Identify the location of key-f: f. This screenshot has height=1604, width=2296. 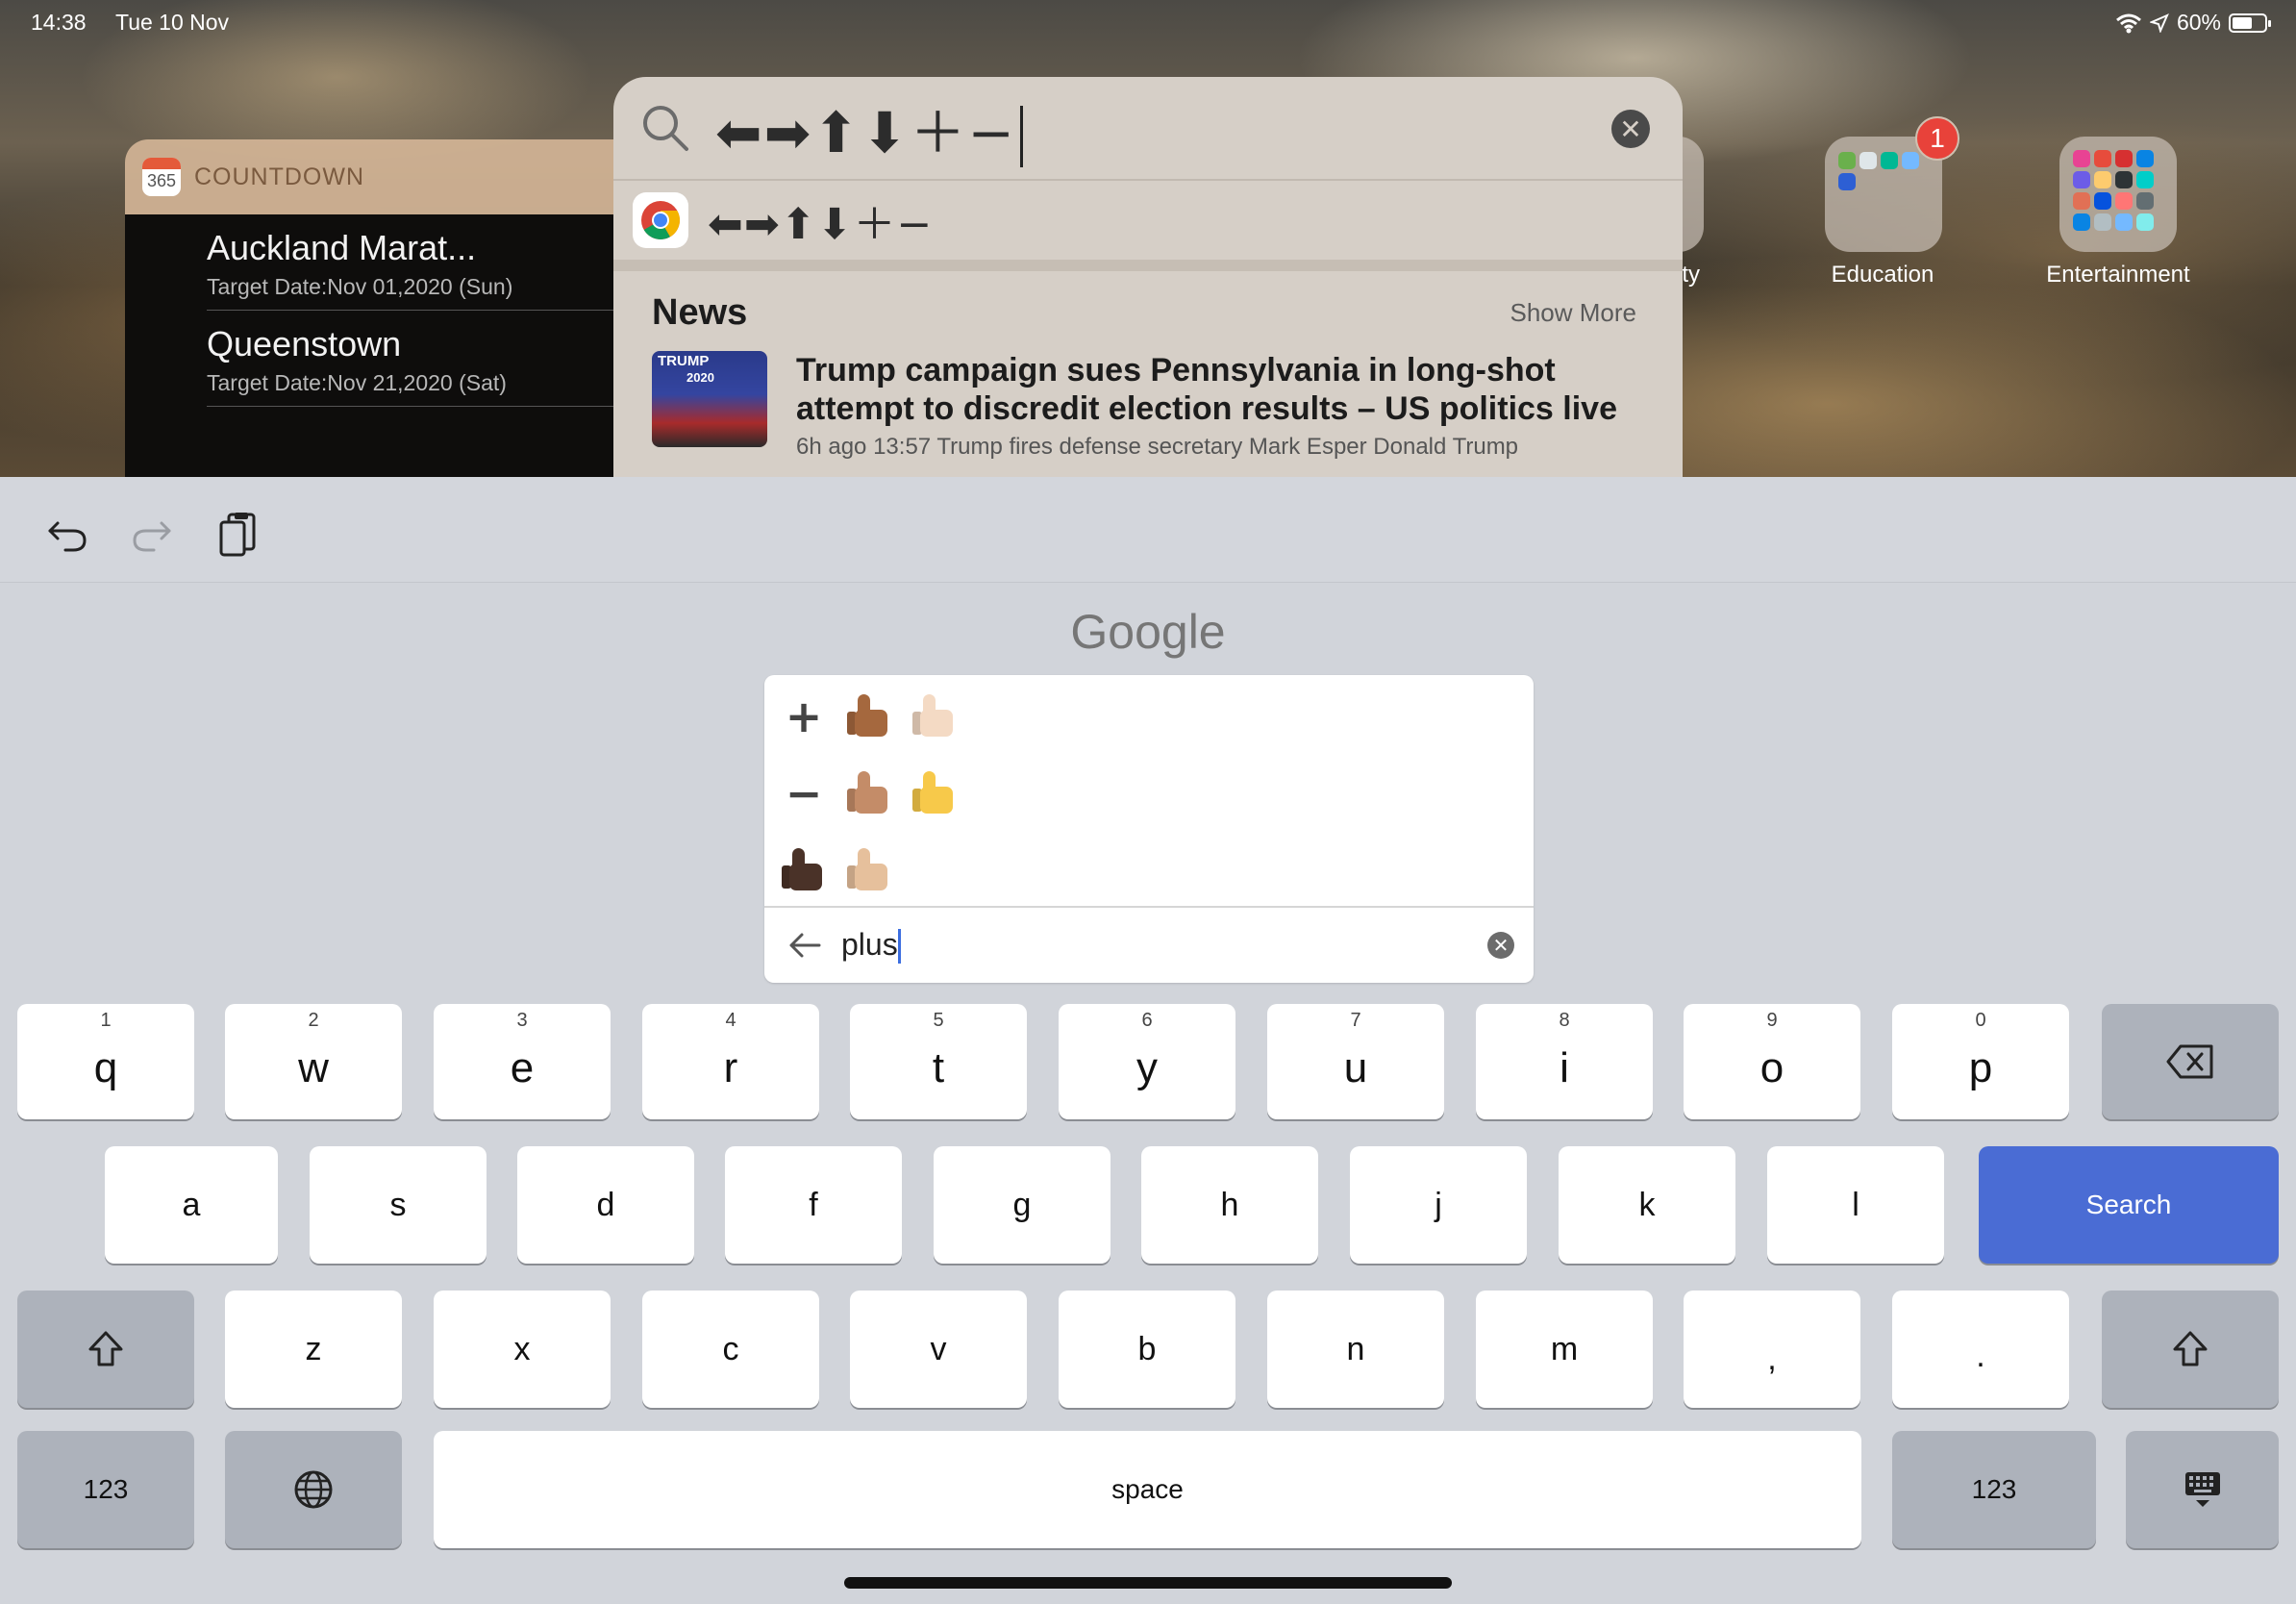
(813, 1205).